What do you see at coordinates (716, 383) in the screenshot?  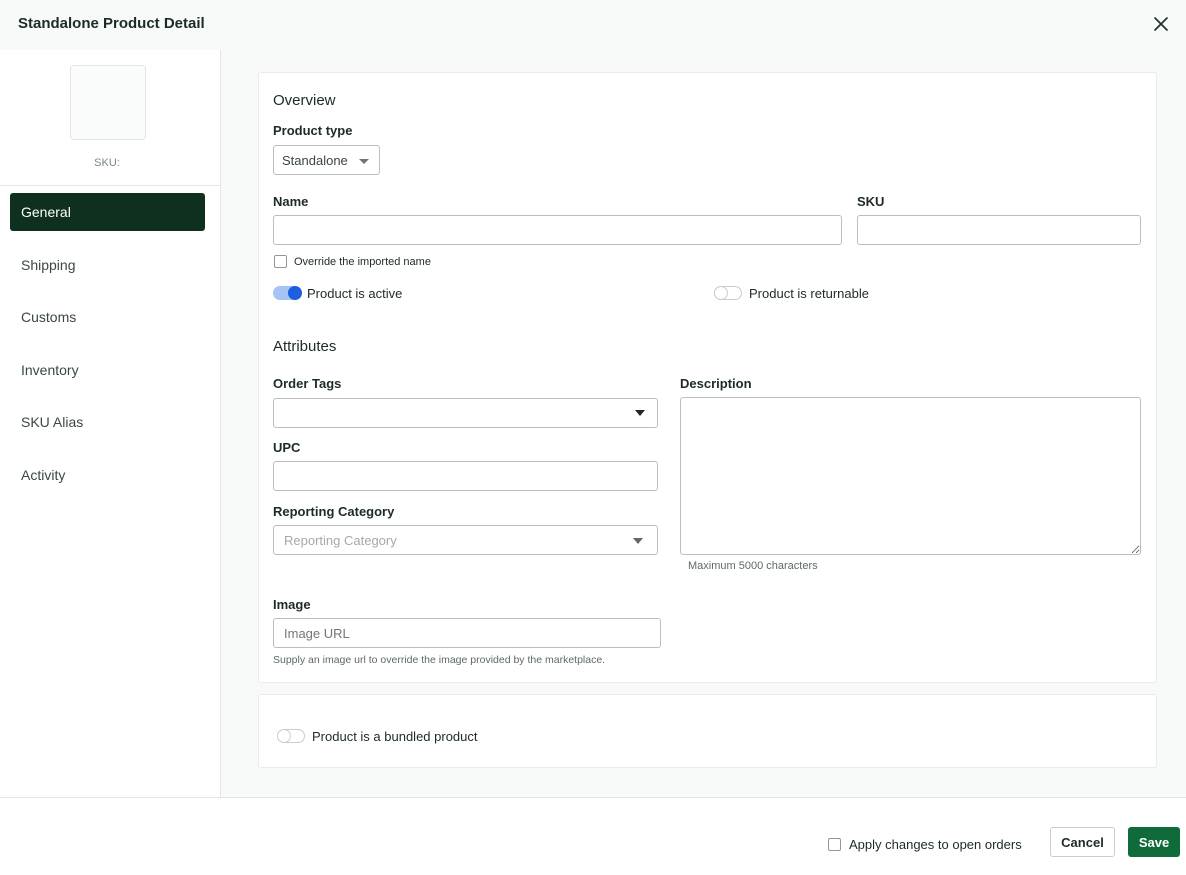 I see `description-label: Description` at bounding box center [716, 383].